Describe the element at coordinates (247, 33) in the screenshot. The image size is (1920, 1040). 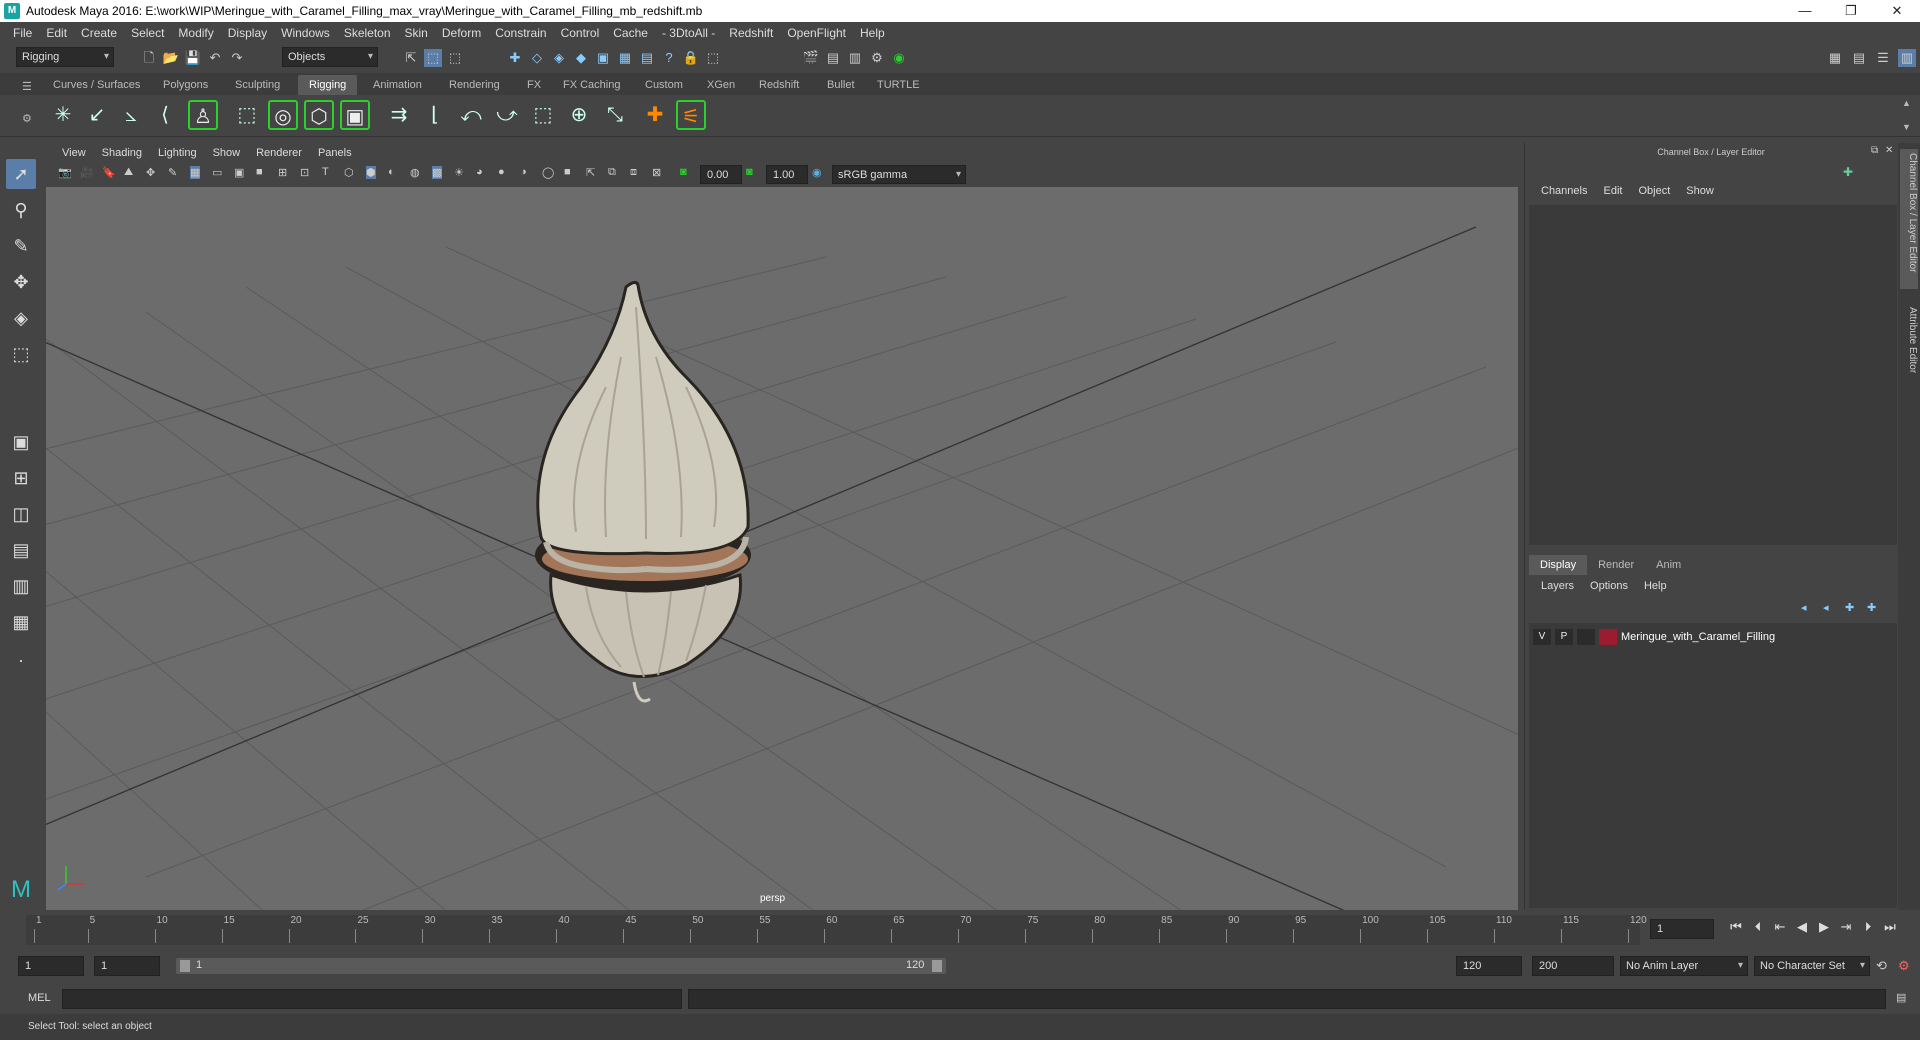
I see `menu-display: Display` at that location.